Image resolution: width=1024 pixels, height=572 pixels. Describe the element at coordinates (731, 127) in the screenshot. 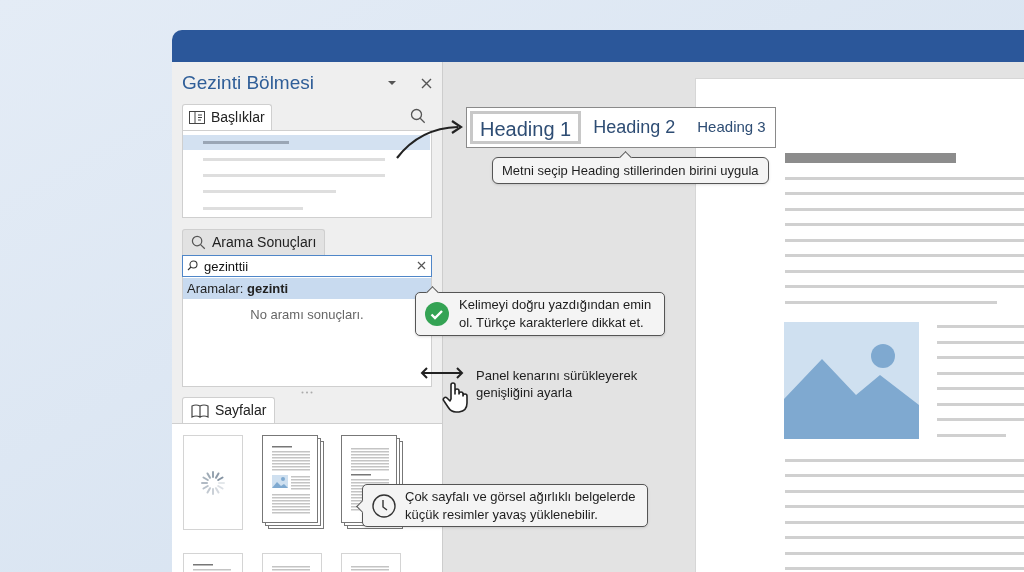

I see `style-option: Heading 3` at that location.